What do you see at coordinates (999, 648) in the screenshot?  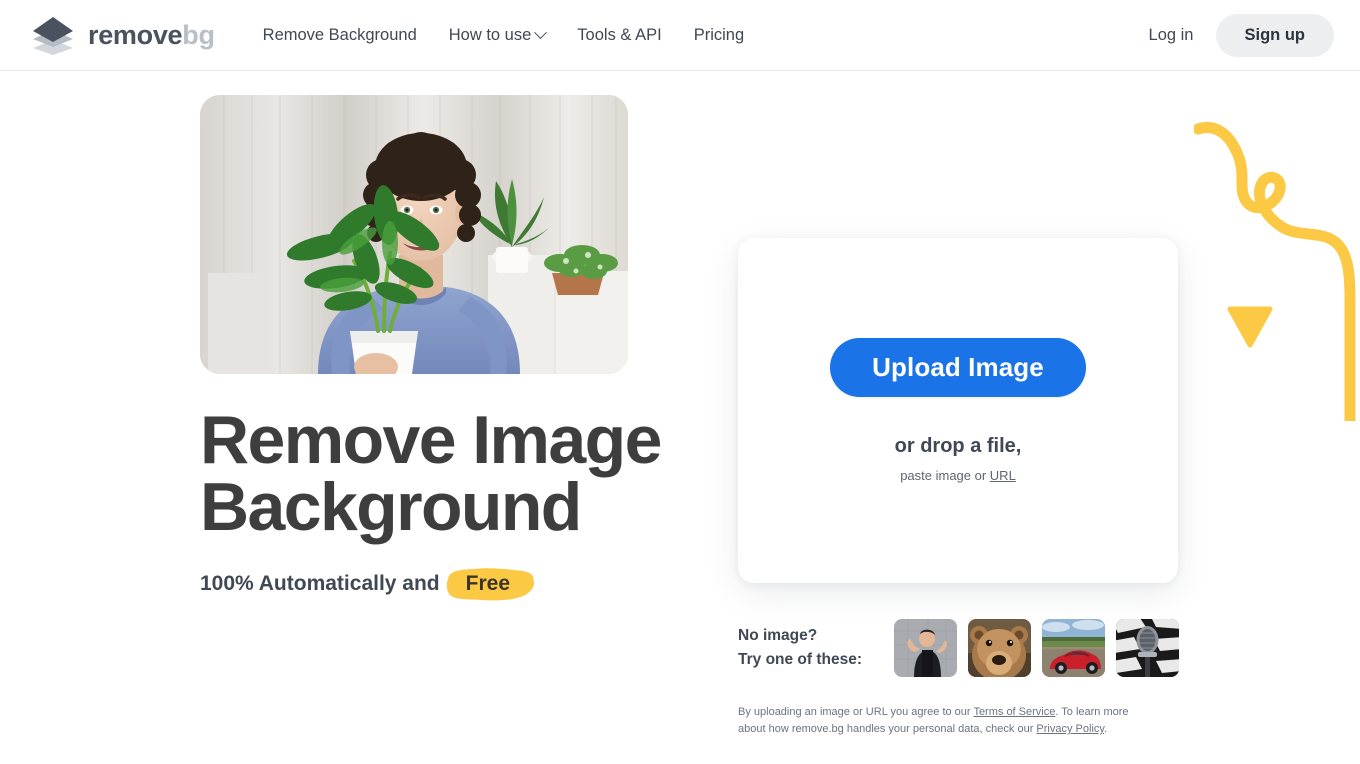 I see `sample-bear` at bounding box center [999, 648].